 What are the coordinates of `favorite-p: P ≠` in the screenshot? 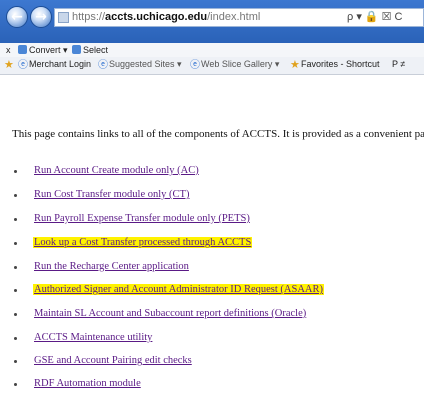 It's located at (398, 64).